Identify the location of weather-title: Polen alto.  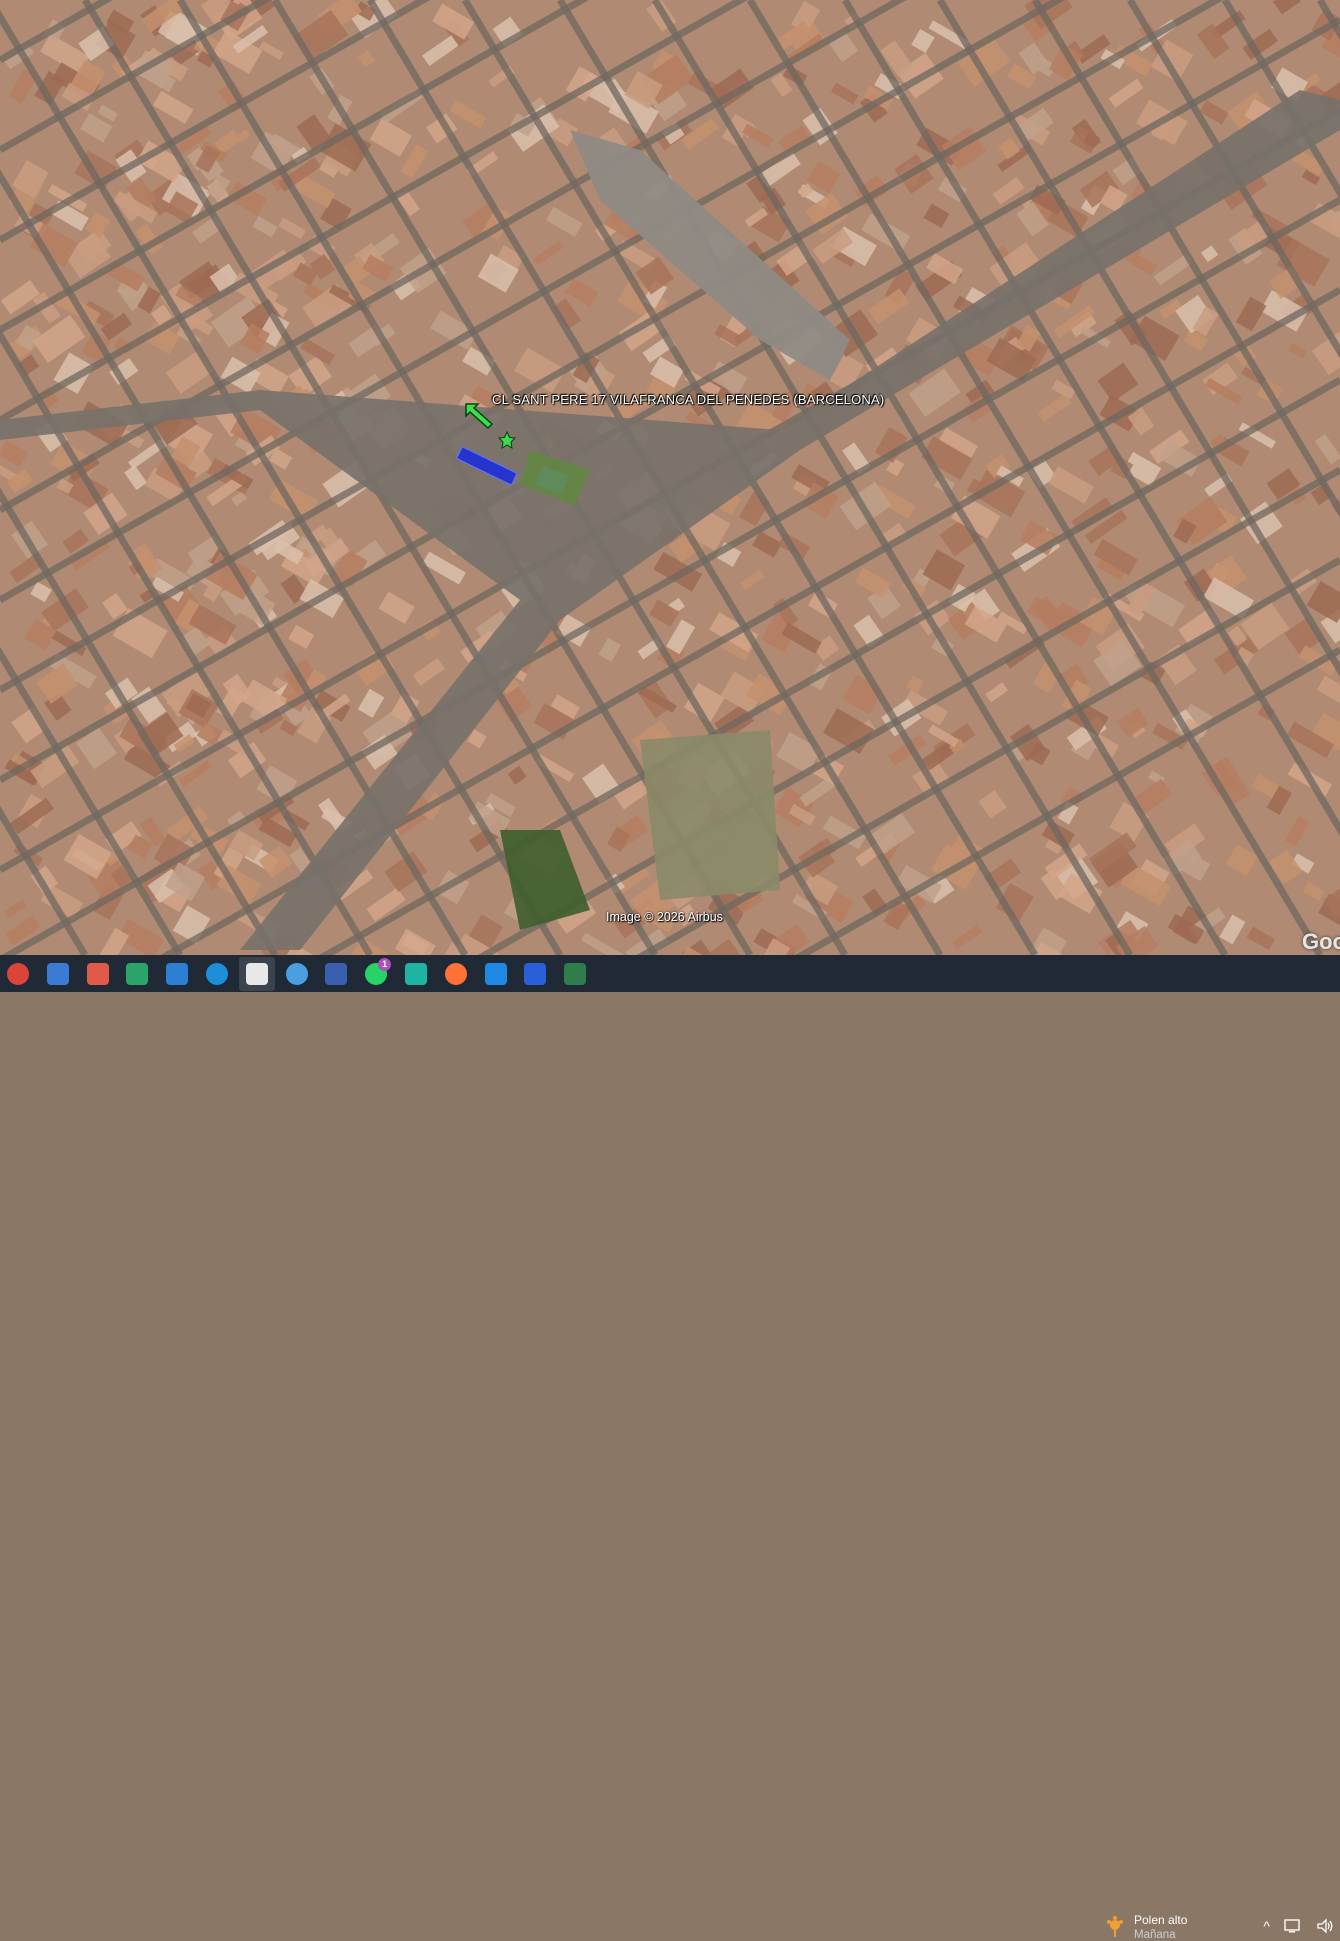
(1161, 1920).